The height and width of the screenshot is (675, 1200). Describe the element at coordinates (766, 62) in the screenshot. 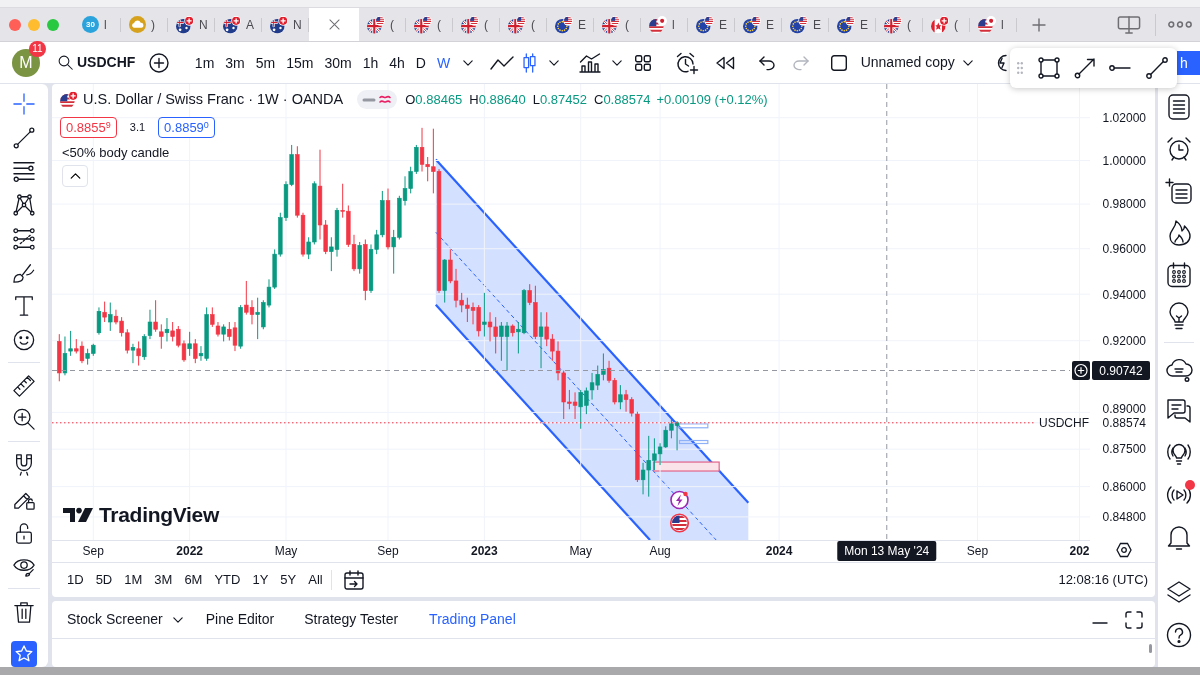

I see `undo-icon` at that location.